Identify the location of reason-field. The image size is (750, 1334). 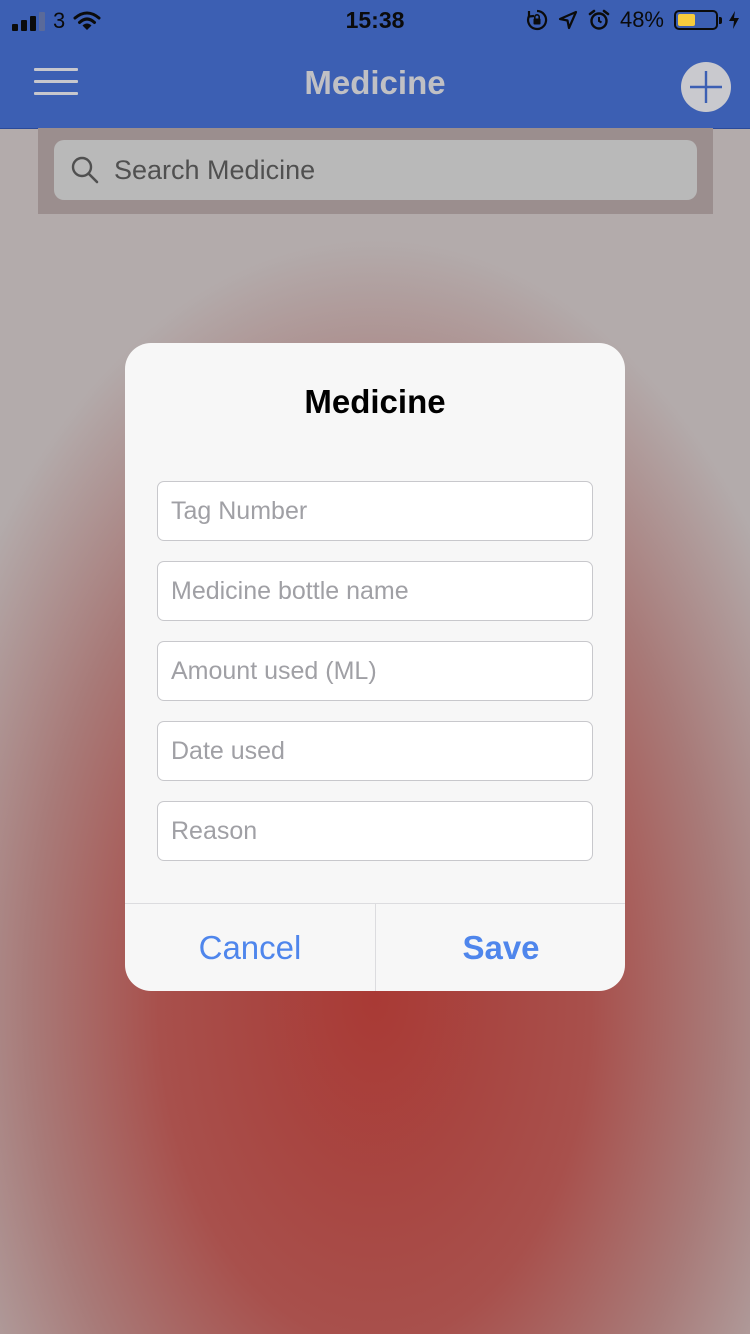
(375, 831).